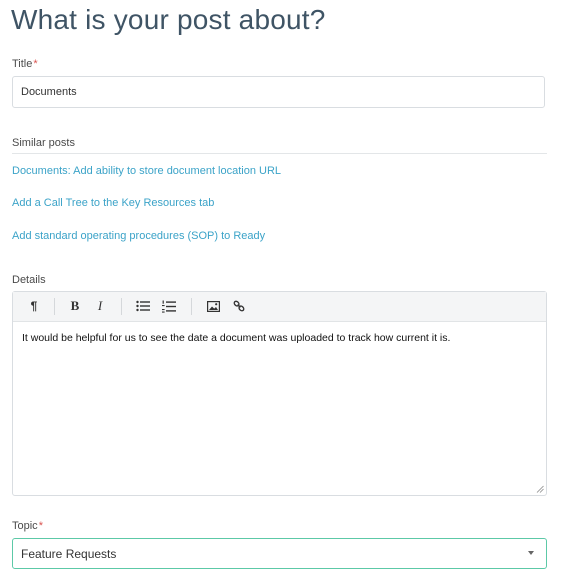  I want to click on paragraph-icon: ¶, so click(34, 306).